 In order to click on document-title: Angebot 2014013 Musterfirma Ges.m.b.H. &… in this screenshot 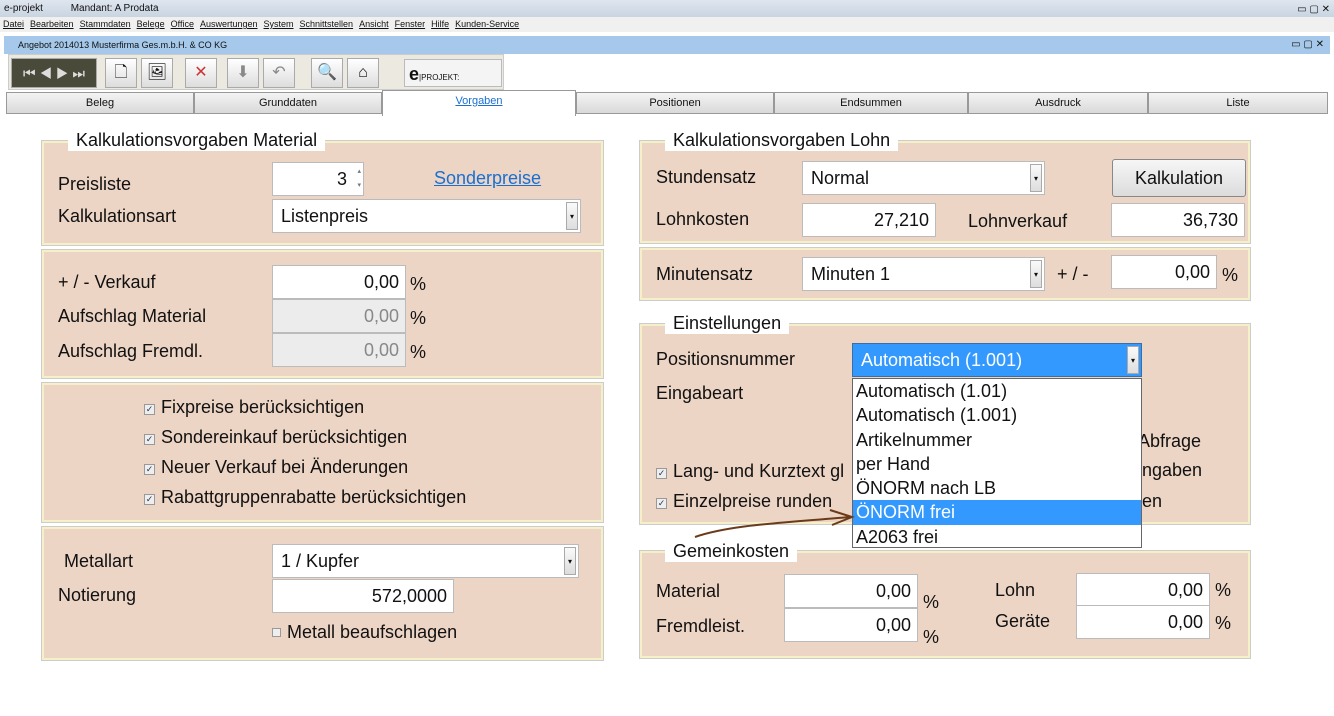, I will do `click(123, 45)`.